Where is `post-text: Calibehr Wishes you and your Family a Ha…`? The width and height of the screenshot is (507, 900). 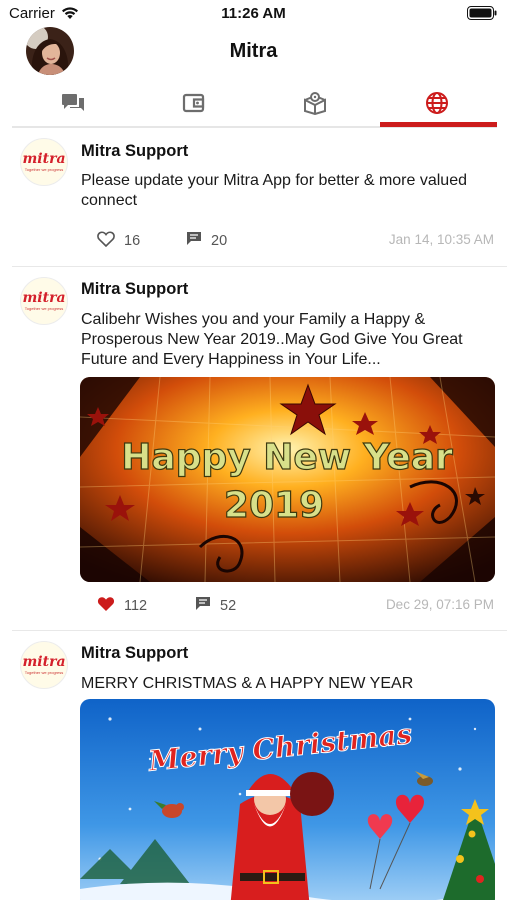 post-text: Calibehr Wishes you and your Family a Ha… is located at coordinates (272, 339).